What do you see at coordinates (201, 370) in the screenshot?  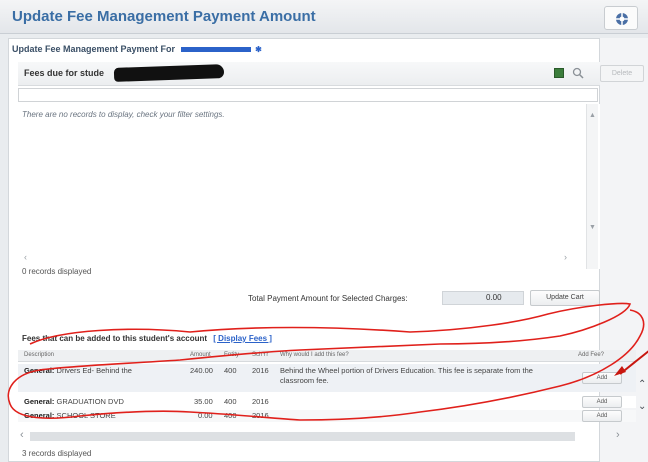 I see `row-amount: 240.00` at bounding box center [201, 370].